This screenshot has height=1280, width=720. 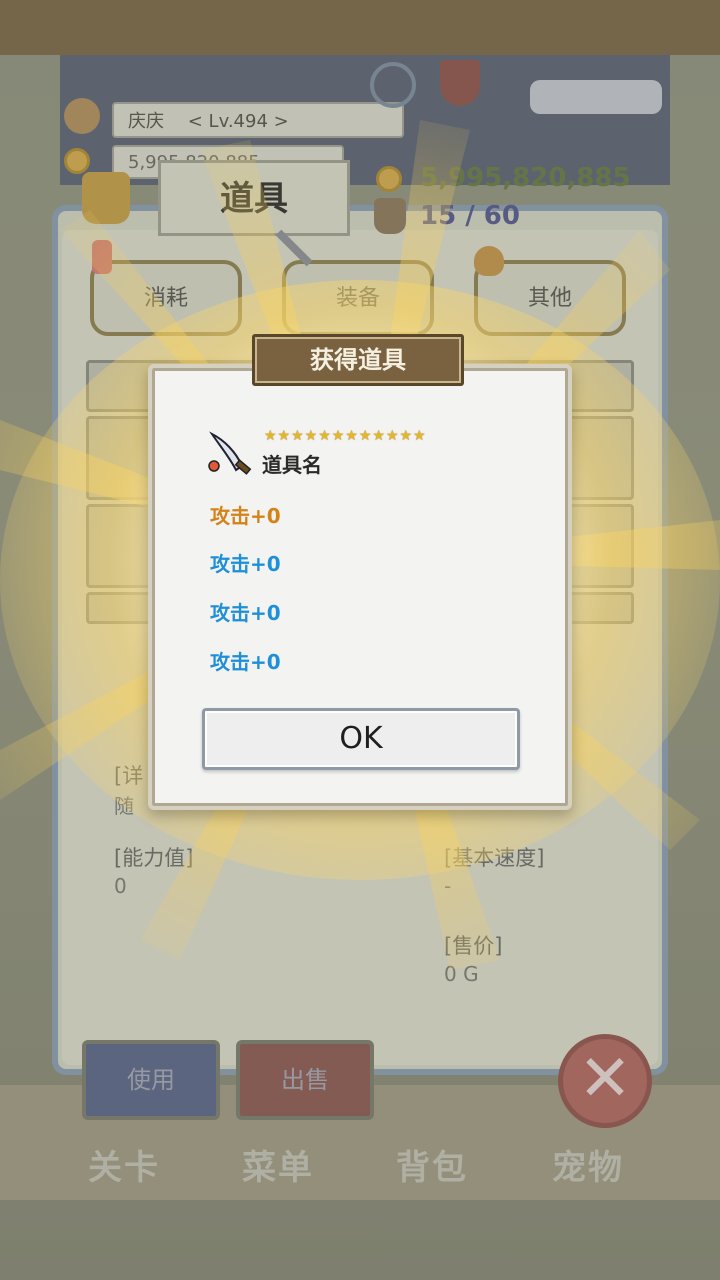 I want to click on ok-button-label: OK, so click(x=361, y=738).